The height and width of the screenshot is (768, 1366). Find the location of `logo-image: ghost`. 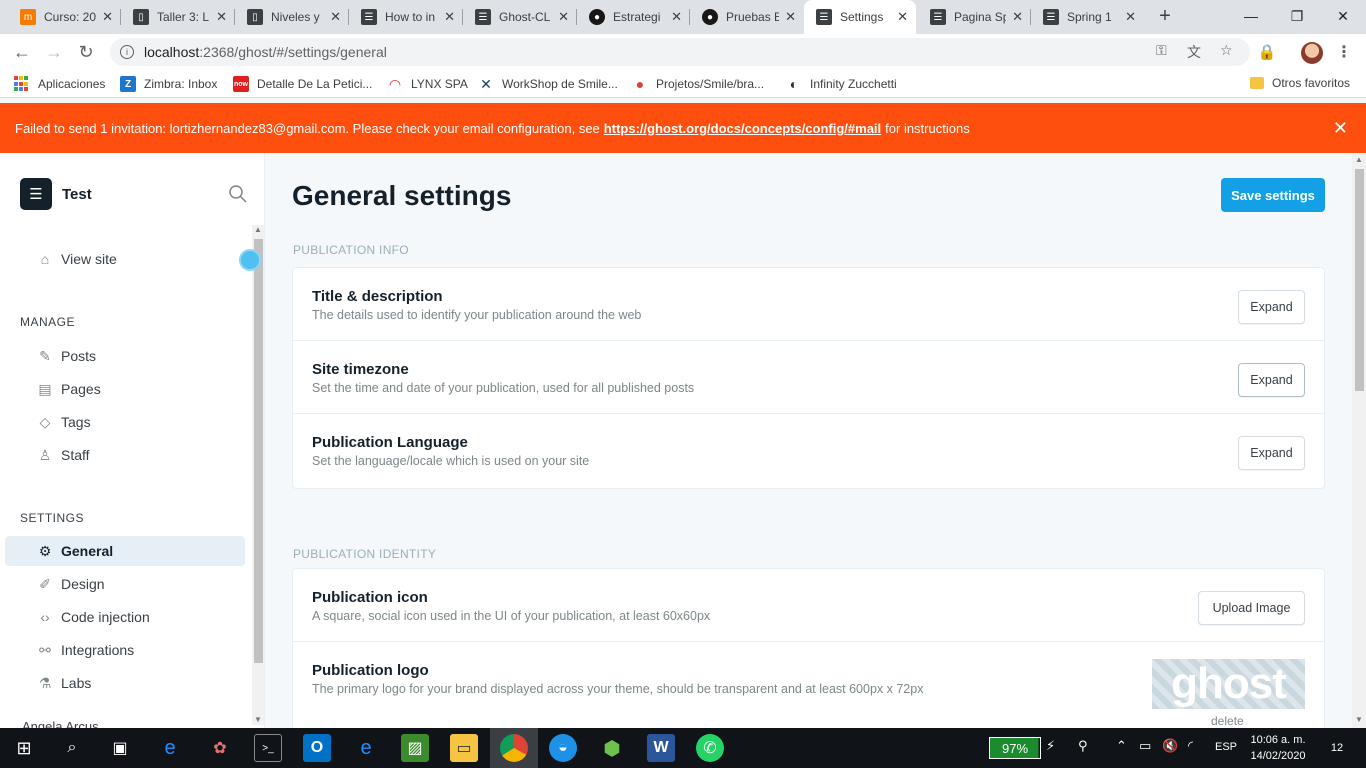

logo-image: ghost is located at coordinates (1228, 684).